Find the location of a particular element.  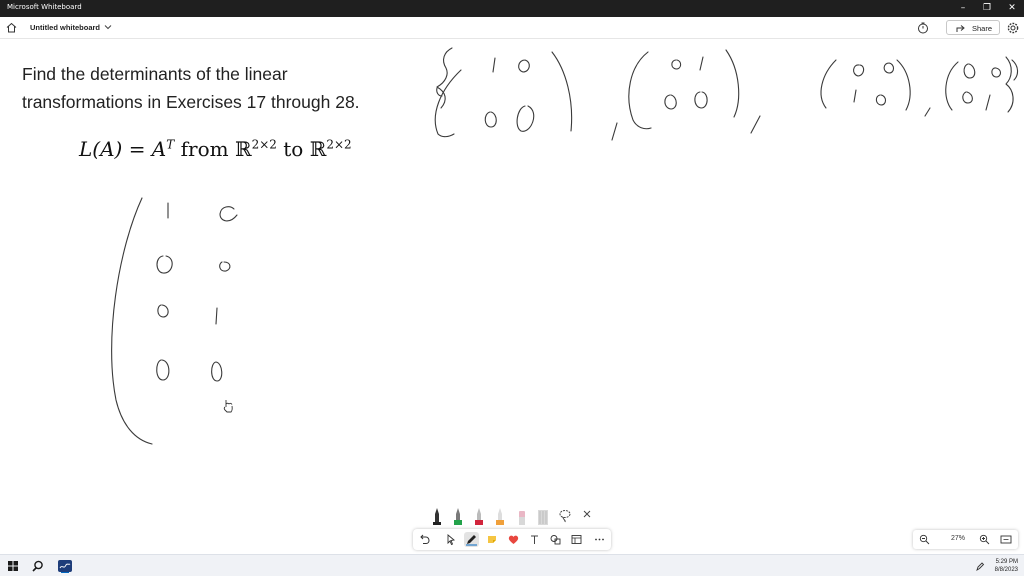

formula: L(A) = AT from ℝ2×2 to ℝ2×2 is located at coordinates (215, 149).